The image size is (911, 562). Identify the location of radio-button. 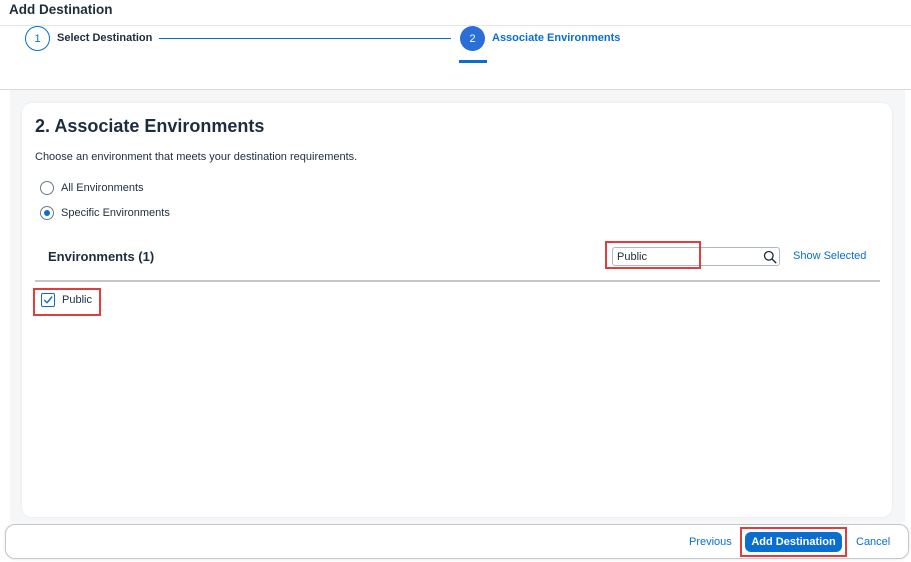
(47, 188).